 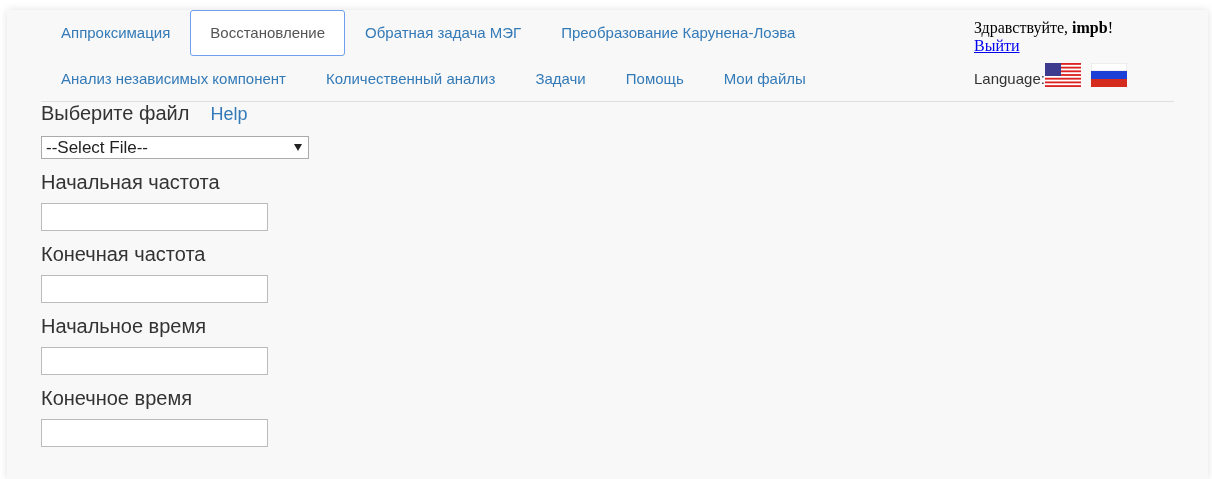 What do you see at coordinates (1062, 75) in the screenshot?
I see `us-flag-icon` at bounding box center [1062, 75].